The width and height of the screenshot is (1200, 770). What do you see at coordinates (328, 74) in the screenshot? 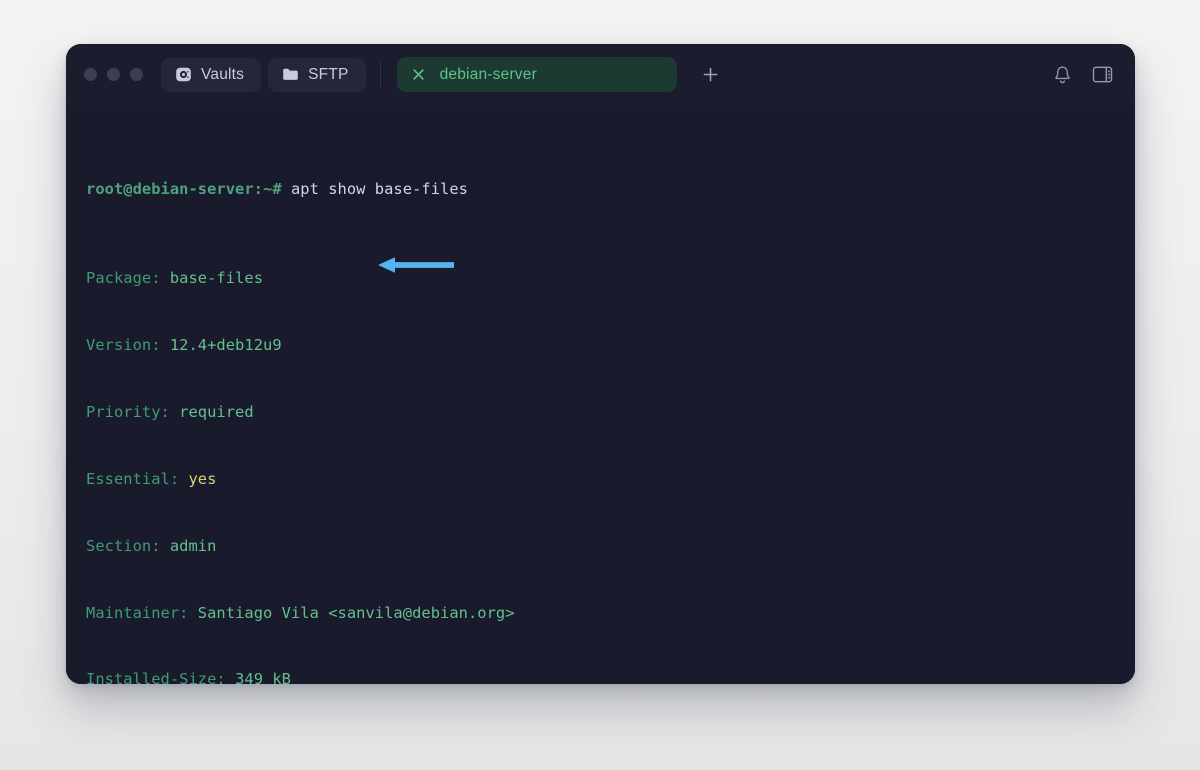
I see `sftp-label: SFTP` at bounding box center [328, 74].